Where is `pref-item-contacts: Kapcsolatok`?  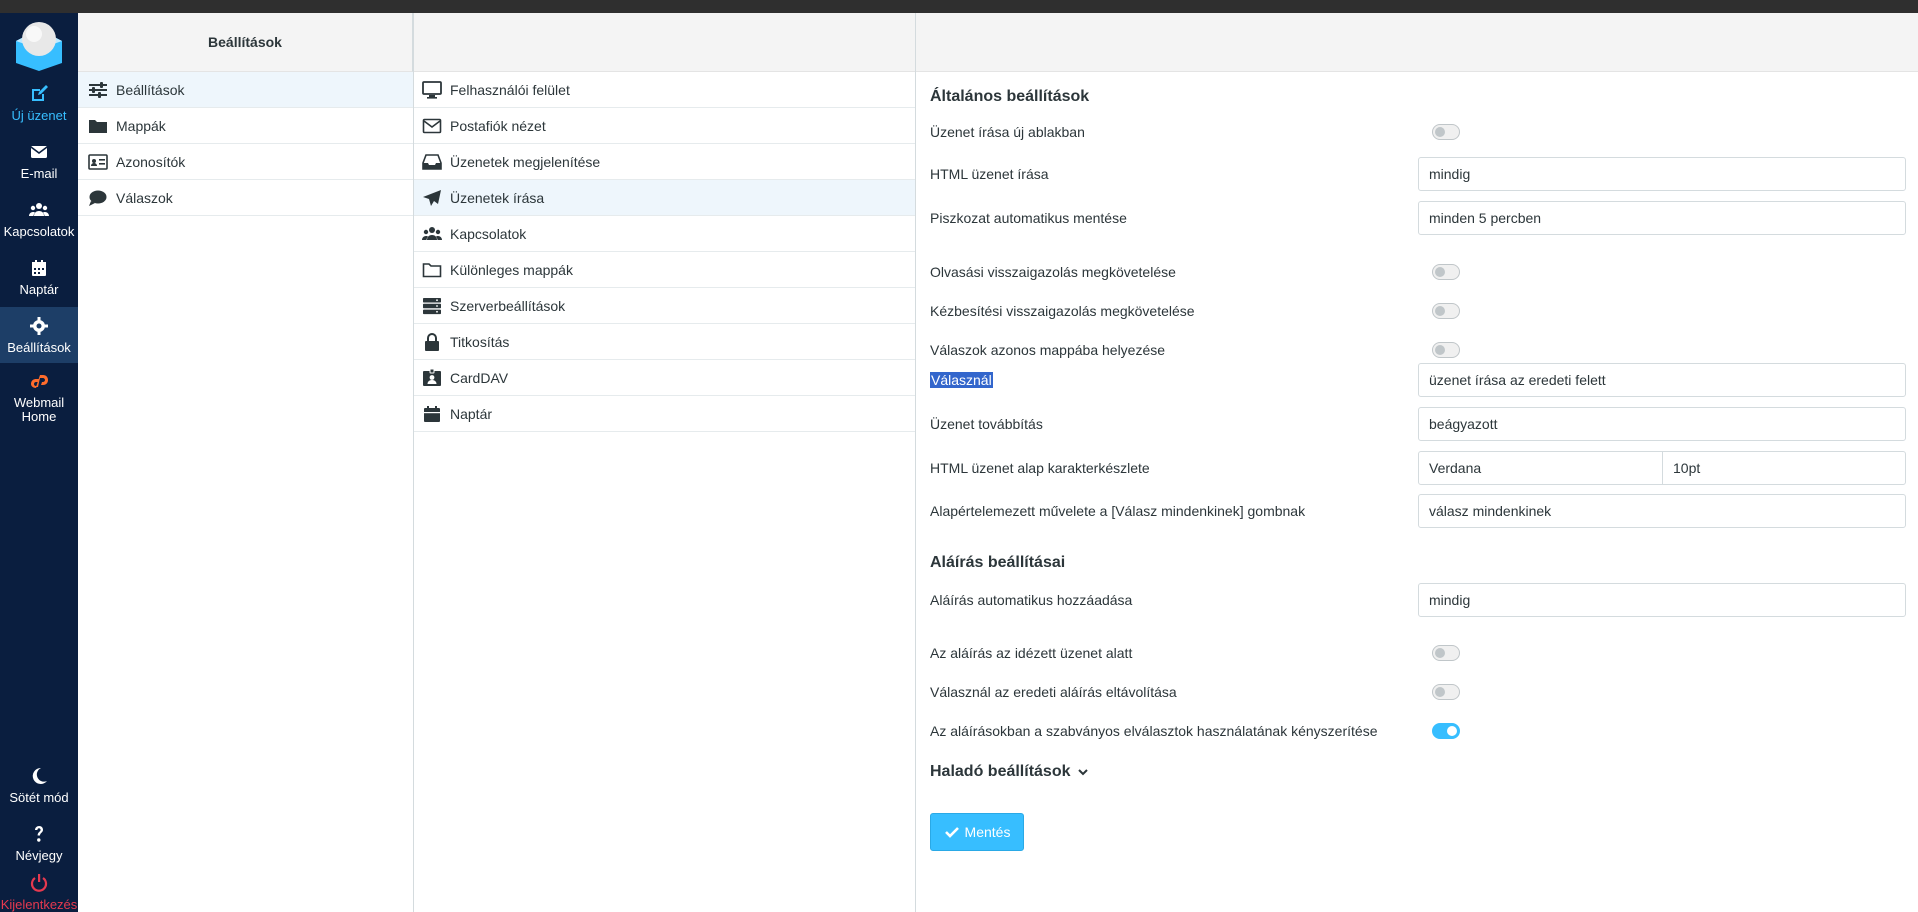
pref-item-contacts: Kapcsolatok is located at coordinates (664, 234).